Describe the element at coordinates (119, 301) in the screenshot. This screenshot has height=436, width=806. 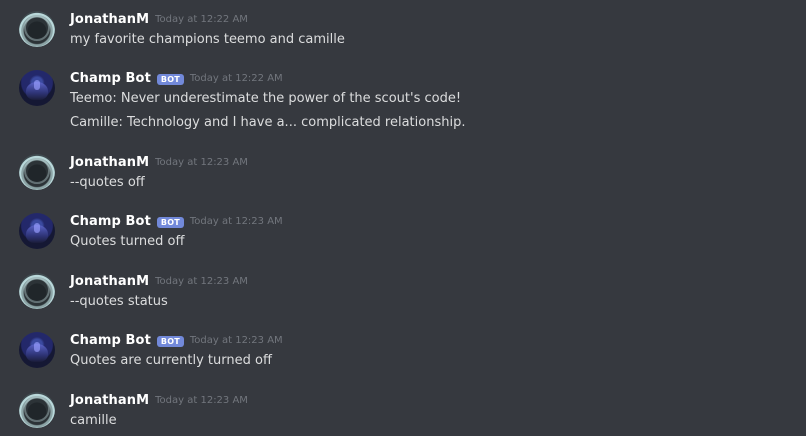
I see `message-text: --quotes status` at that location.